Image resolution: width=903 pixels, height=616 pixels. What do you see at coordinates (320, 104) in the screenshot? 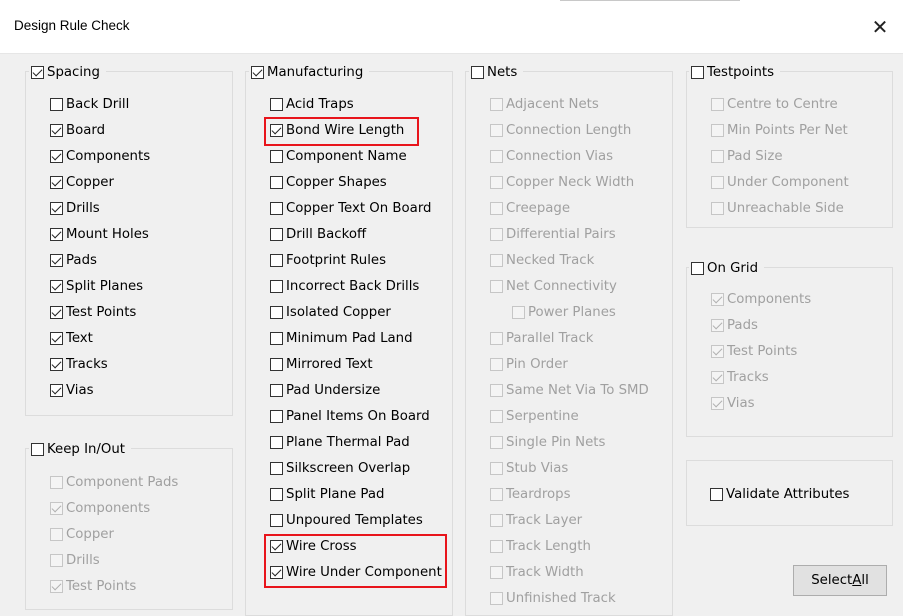
I see `item-label: Acid Traps` at bounding box center [320, 104].